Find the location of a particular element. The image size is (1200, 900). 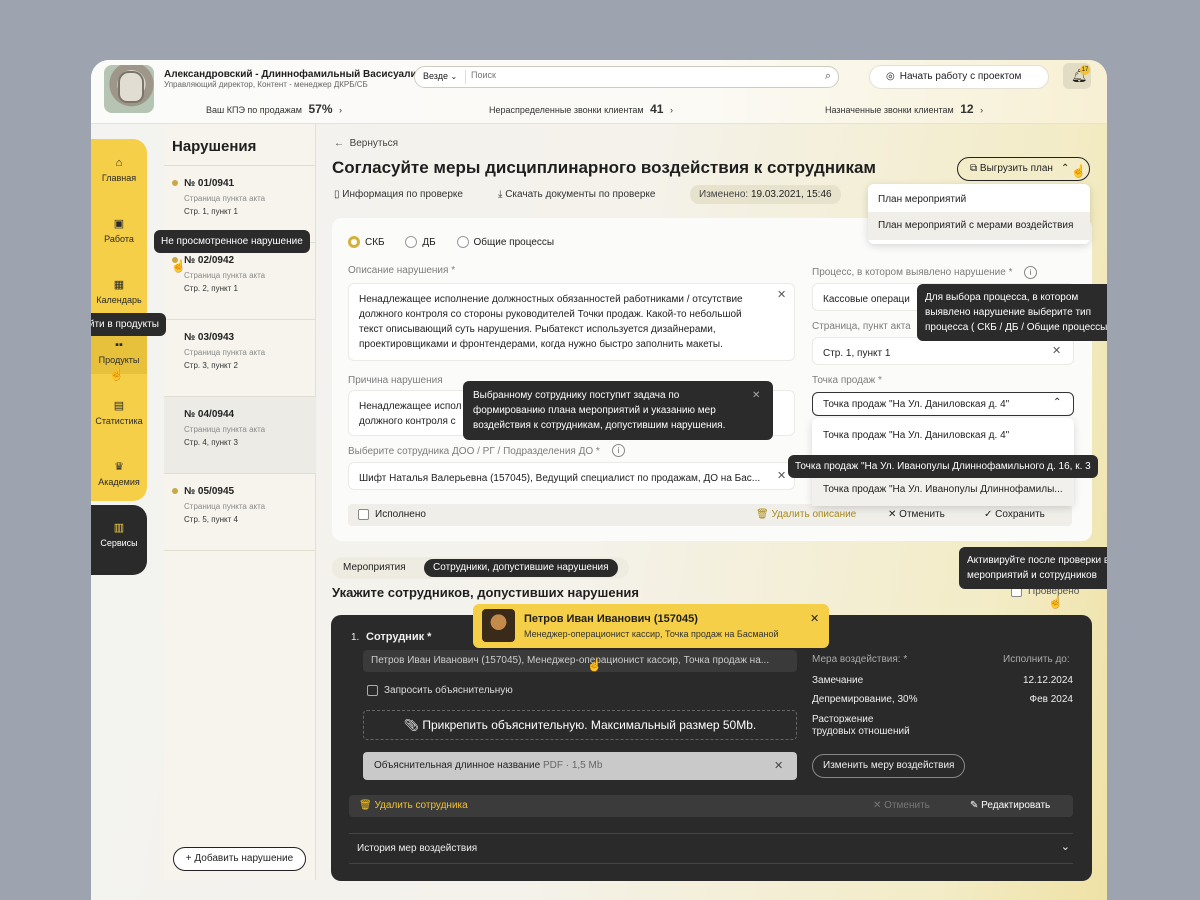

export-menu-item: План мероприятий is located at coordinates (922, 199).